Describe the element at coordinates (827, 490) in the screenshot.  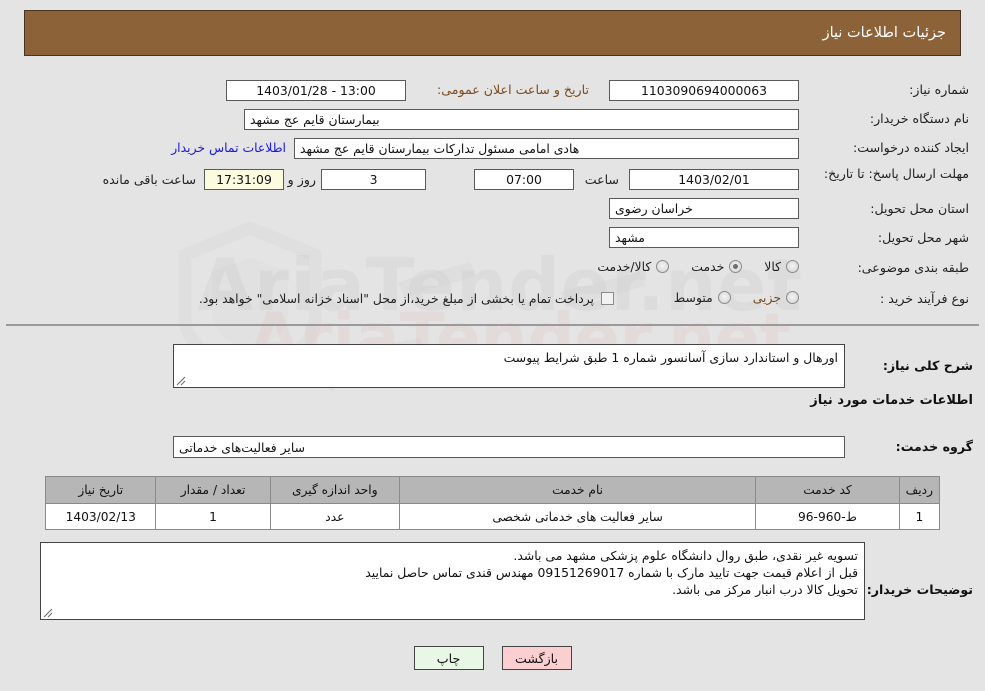
I see `th-code: کد خدمت` at that location.